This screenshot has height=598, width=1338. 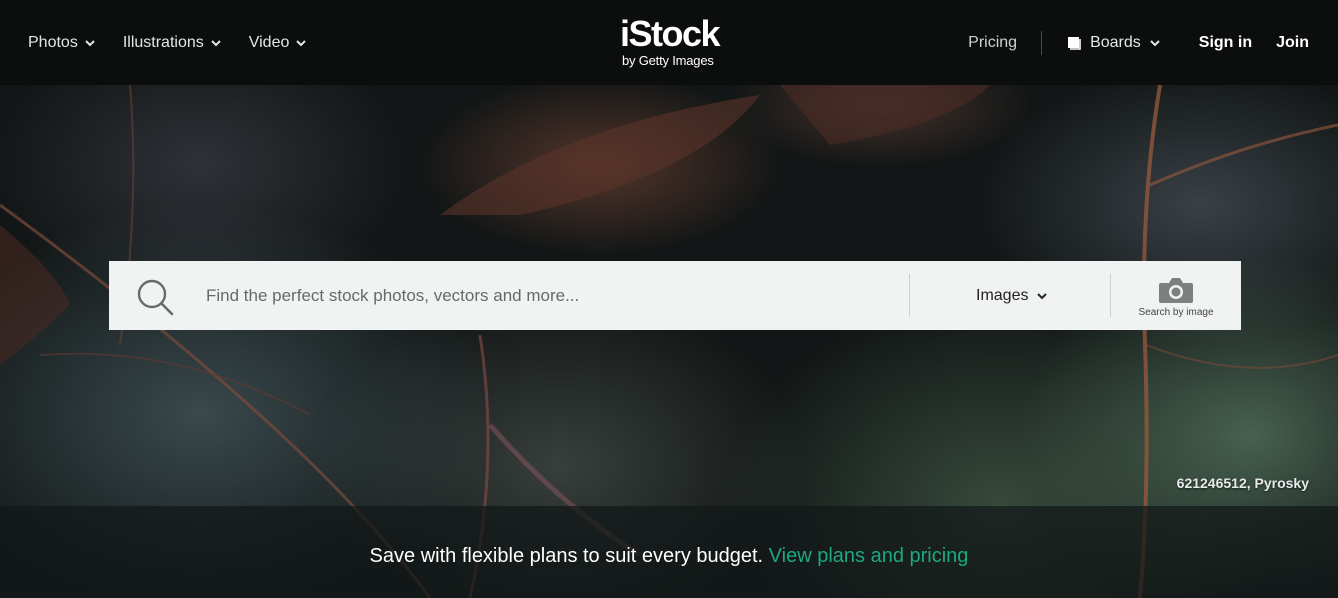 I want to click on nav-boards-label: Boards, so click(x=1115, y=42).